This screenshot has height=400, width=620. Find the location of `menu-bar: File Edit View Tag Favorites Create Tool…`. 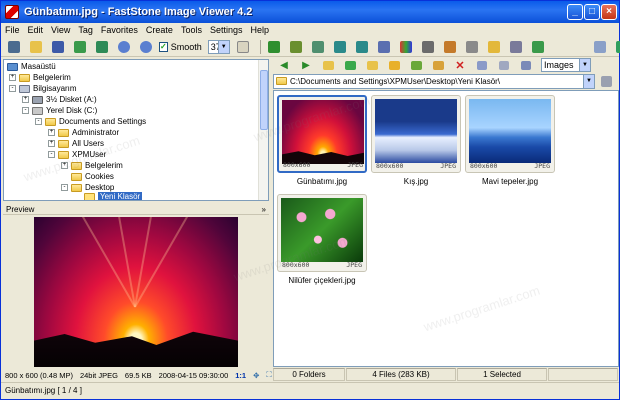

menu-bar: File Edit View Tag Favorites Create Tool… is located at coordinates (310, 30).